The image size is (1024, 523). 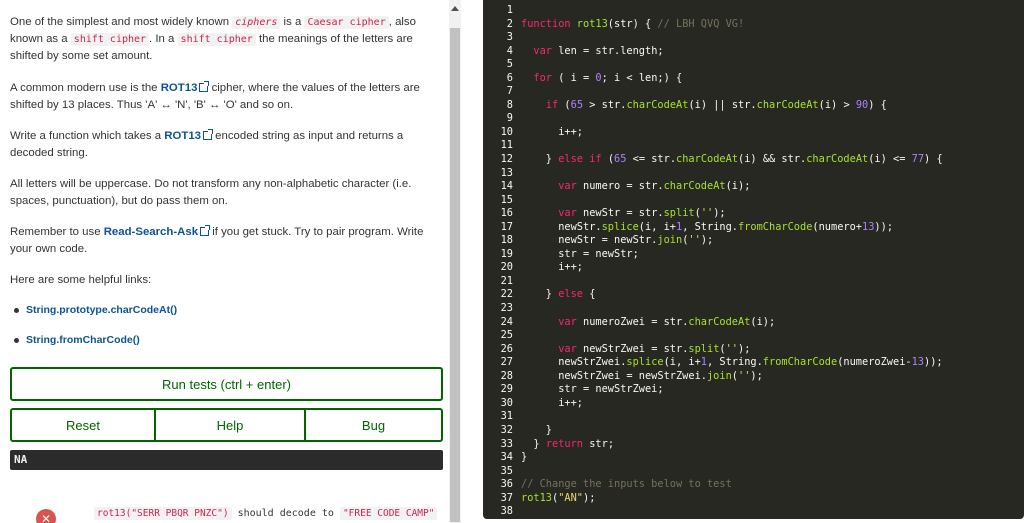 I want to click on code-token: (i, i+, so click(x=657, y=226).